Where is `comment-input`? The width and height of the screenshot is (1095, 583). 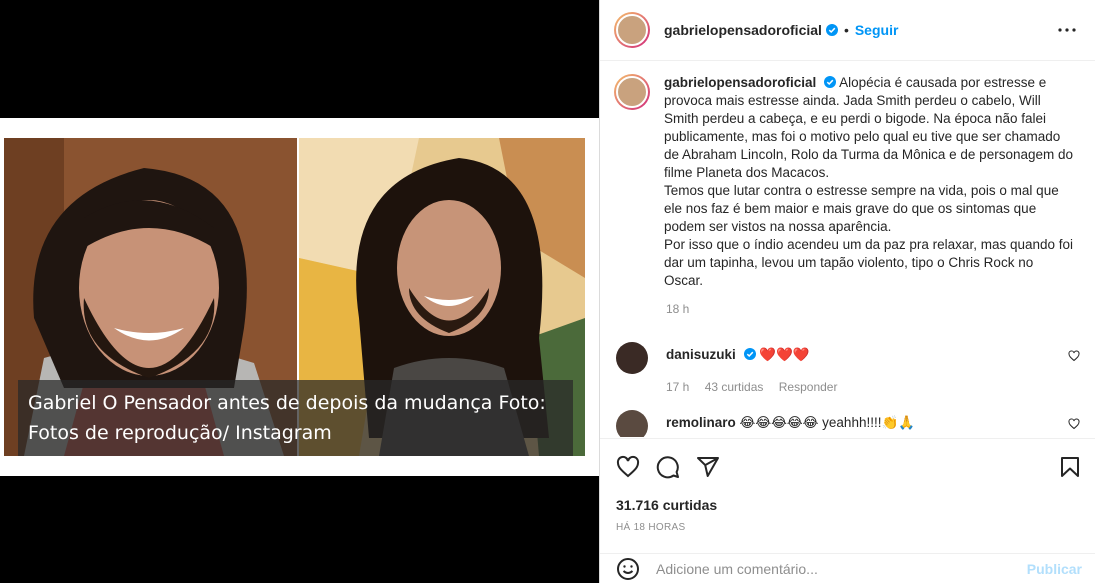 comment-input is located at coordinates (841, 568).